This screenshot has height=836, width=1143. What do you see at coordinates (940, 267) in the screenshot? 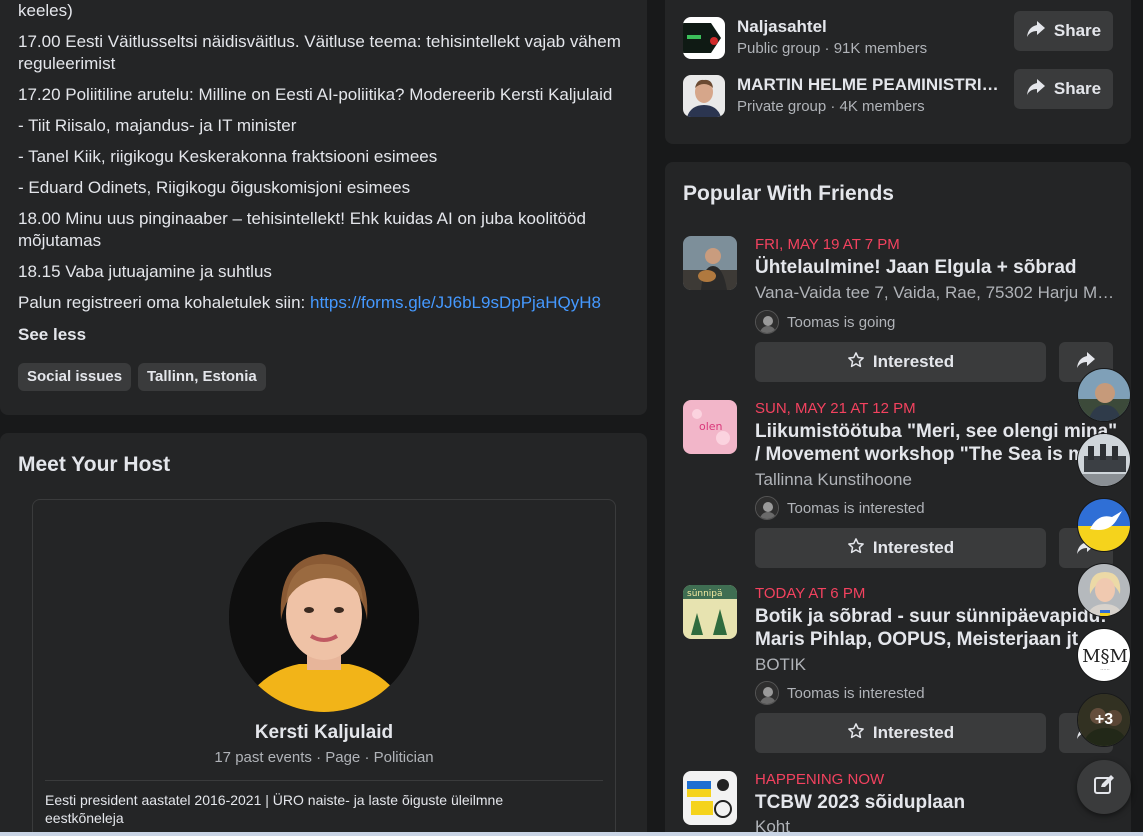
I see `event-title: Ühtelaulmine! Jaan Elgula + sõbrad` at bounding box center [940, 267].